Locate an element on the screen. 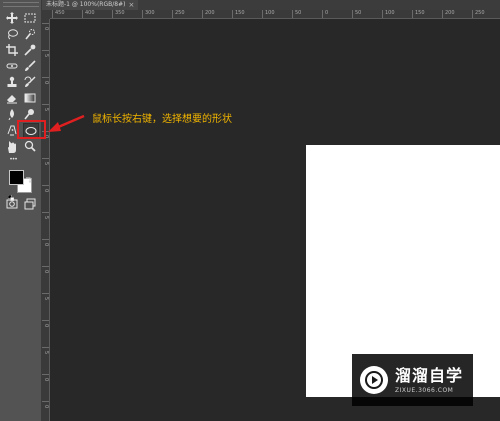 Image resolution: width=500 pixels, height=421 pixels. brush-tool-icon is located at coordinates (30, 66).